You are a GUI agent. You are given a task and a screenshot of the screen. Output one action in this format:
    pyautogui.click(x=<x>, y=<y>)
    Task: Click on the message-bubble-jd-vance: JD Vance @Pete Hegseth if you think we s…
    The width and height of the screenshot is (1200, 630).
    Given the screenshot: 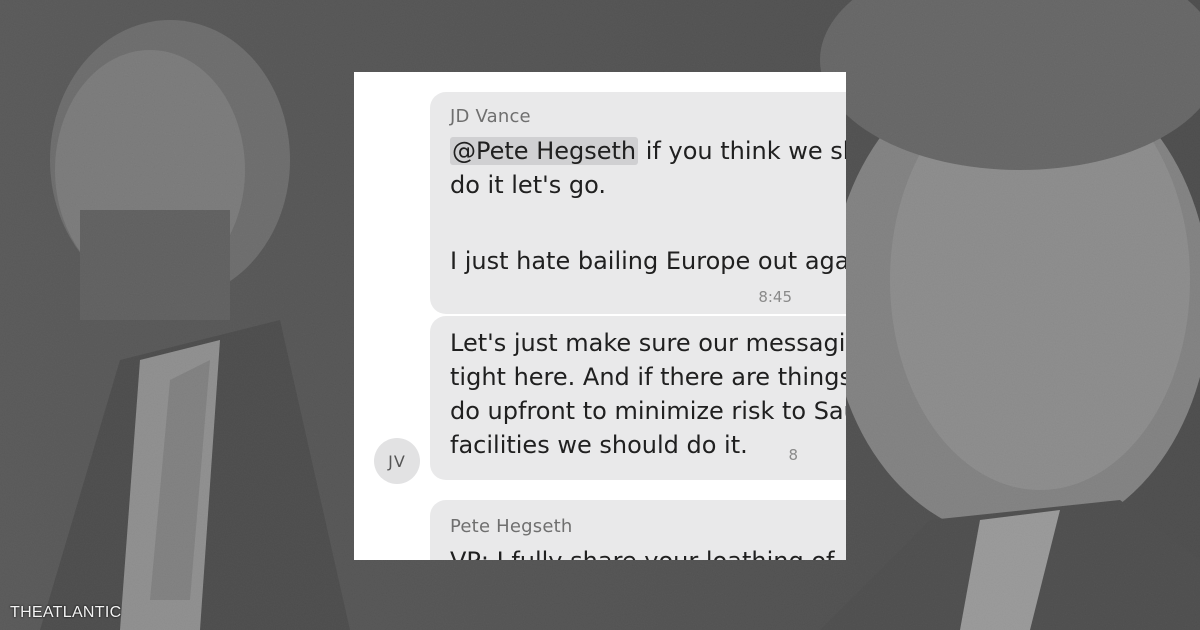 What is the action you would take?
    pyautogui.click(x=638, y=203)
    